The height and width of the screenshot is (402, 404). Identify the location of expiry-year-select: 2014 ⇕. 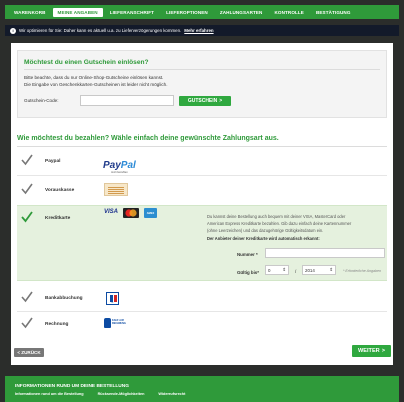
(319, 270).